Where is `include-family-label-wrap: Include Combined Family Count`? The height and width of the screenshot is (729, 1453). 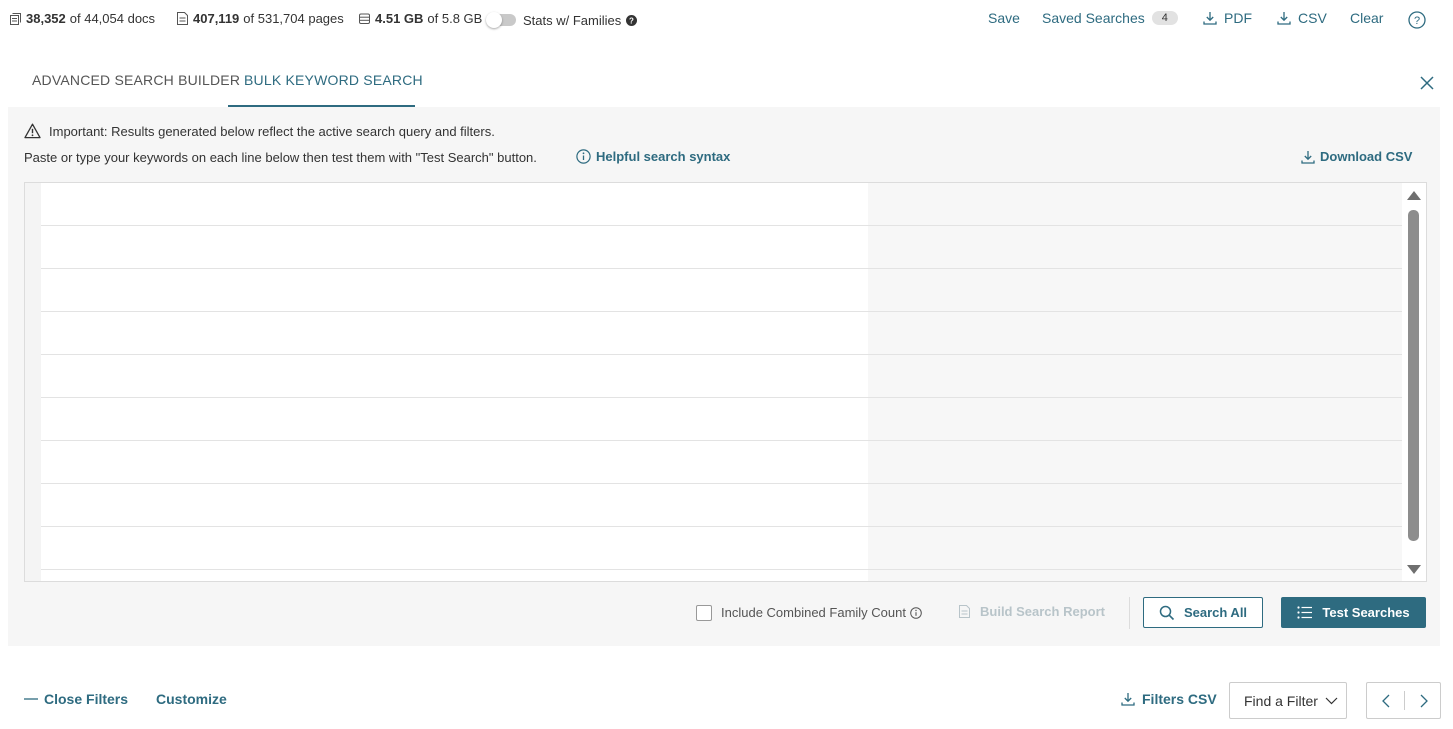 include-family-label-wrap: Include Combined Family Count is located at coordinates (821, 612).